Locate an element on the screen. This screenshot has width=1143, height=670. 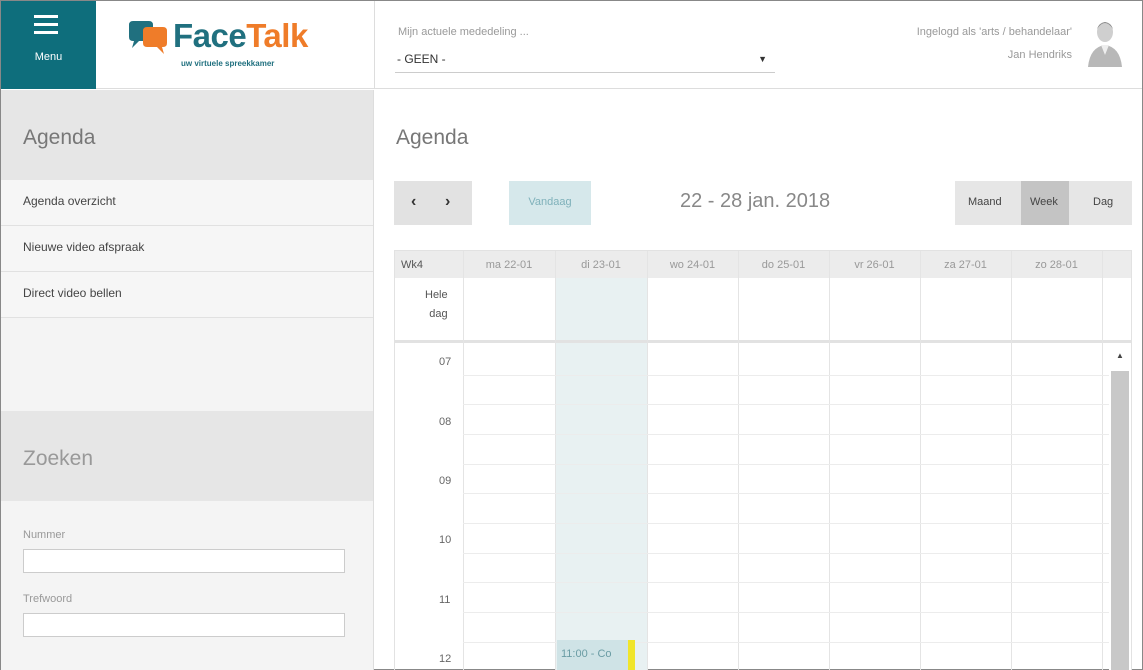
sidebar-agenda-title: Agenda is located at coordinates (187, 135).